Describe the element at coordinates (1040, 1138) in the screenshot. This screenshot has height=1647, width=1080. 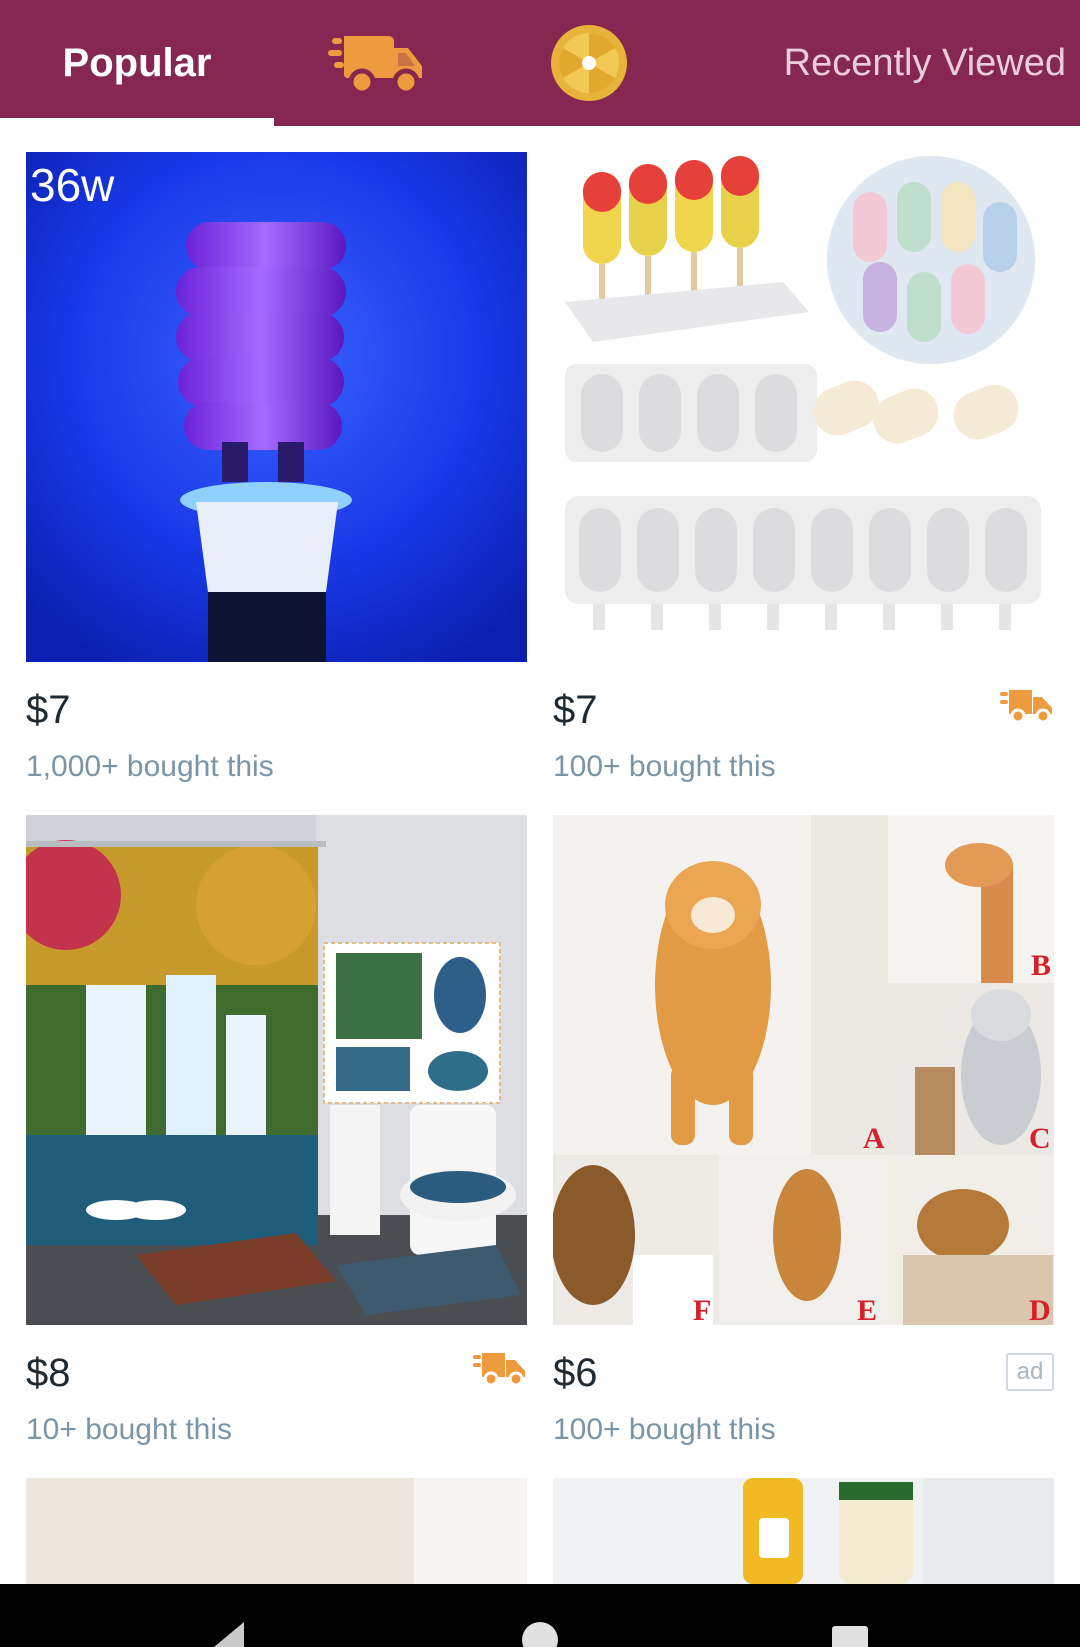
I see `decal-letter-c: C` at that location.